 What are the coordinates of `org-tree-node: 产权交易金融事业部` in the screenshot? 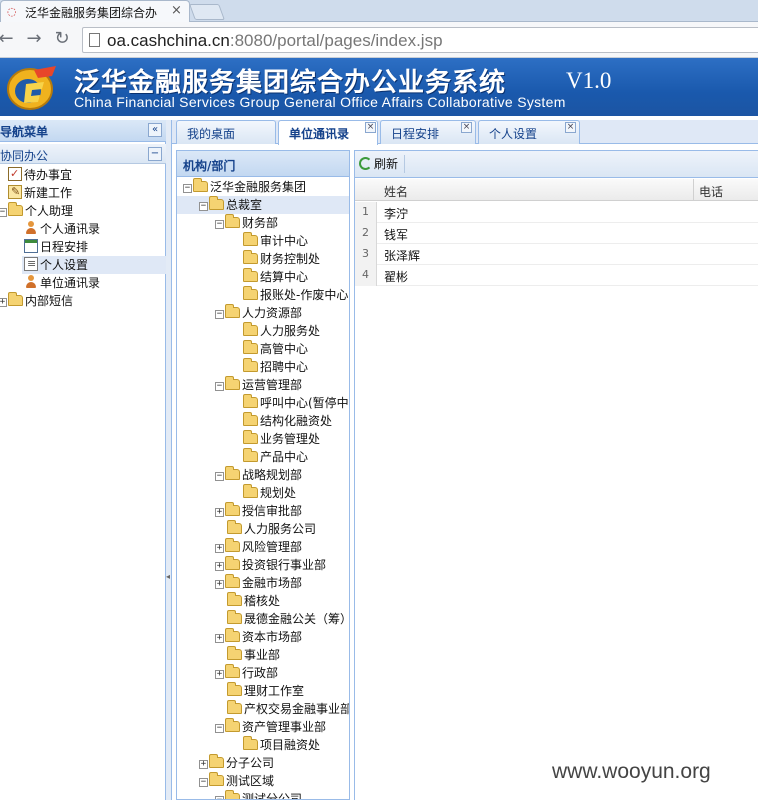 It's located at (282, 709).